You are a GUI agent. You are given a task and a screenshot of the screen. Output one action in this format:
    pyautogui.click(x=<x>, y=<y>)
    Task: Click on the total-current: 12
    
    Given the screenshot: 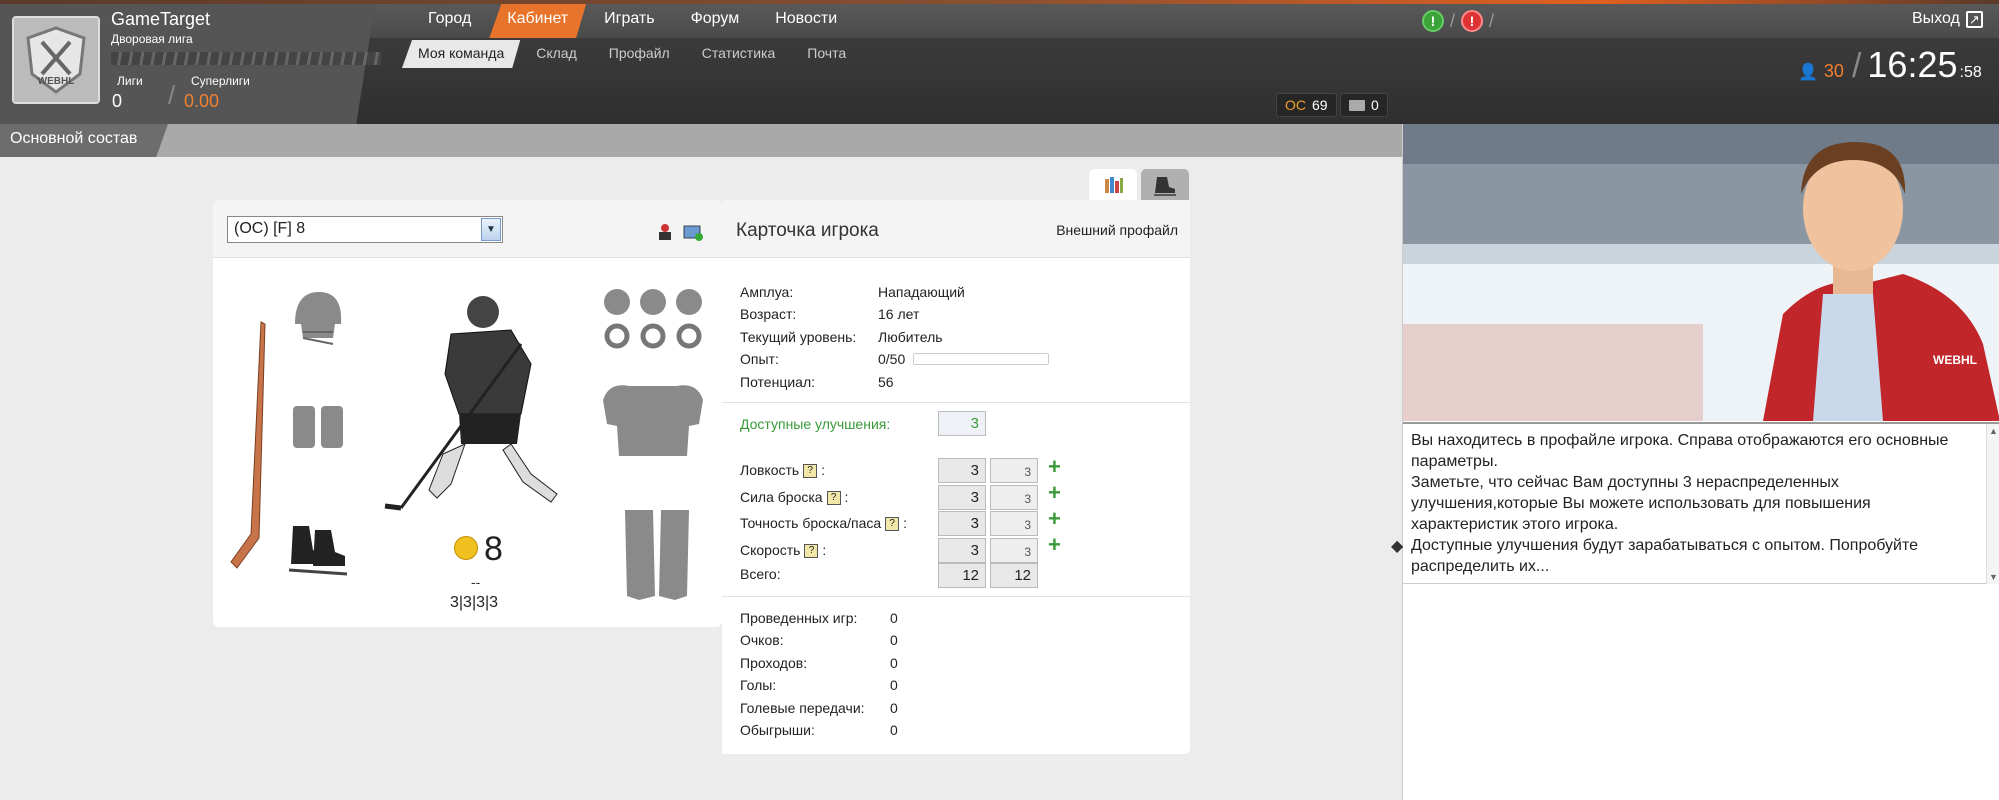 What is the action you would take?
    pyautogui.click(x=1014, y=575)
    